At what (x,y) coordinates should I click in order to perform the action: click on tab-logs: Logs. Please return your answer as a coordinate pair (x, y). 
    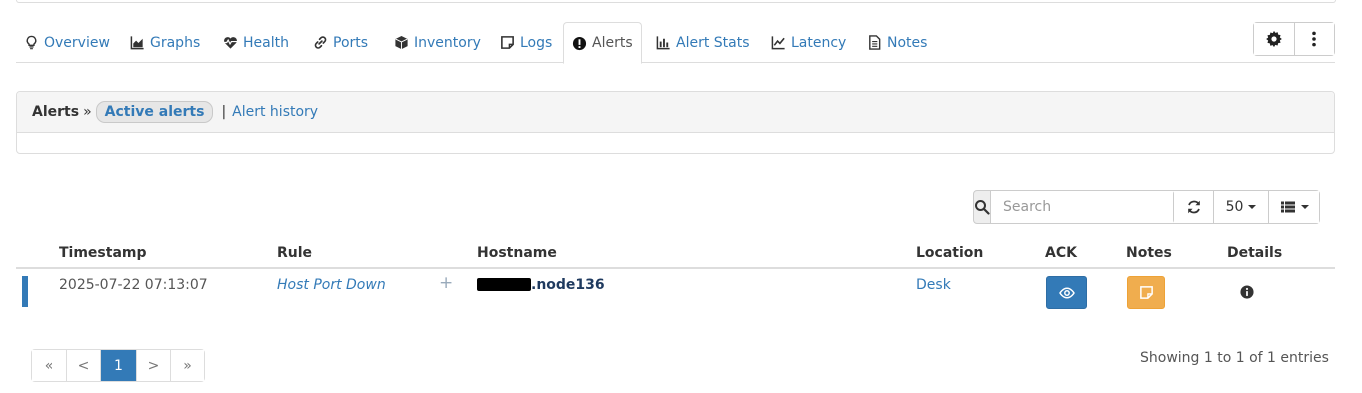
    Looking at the image, I should click on (526, 42).